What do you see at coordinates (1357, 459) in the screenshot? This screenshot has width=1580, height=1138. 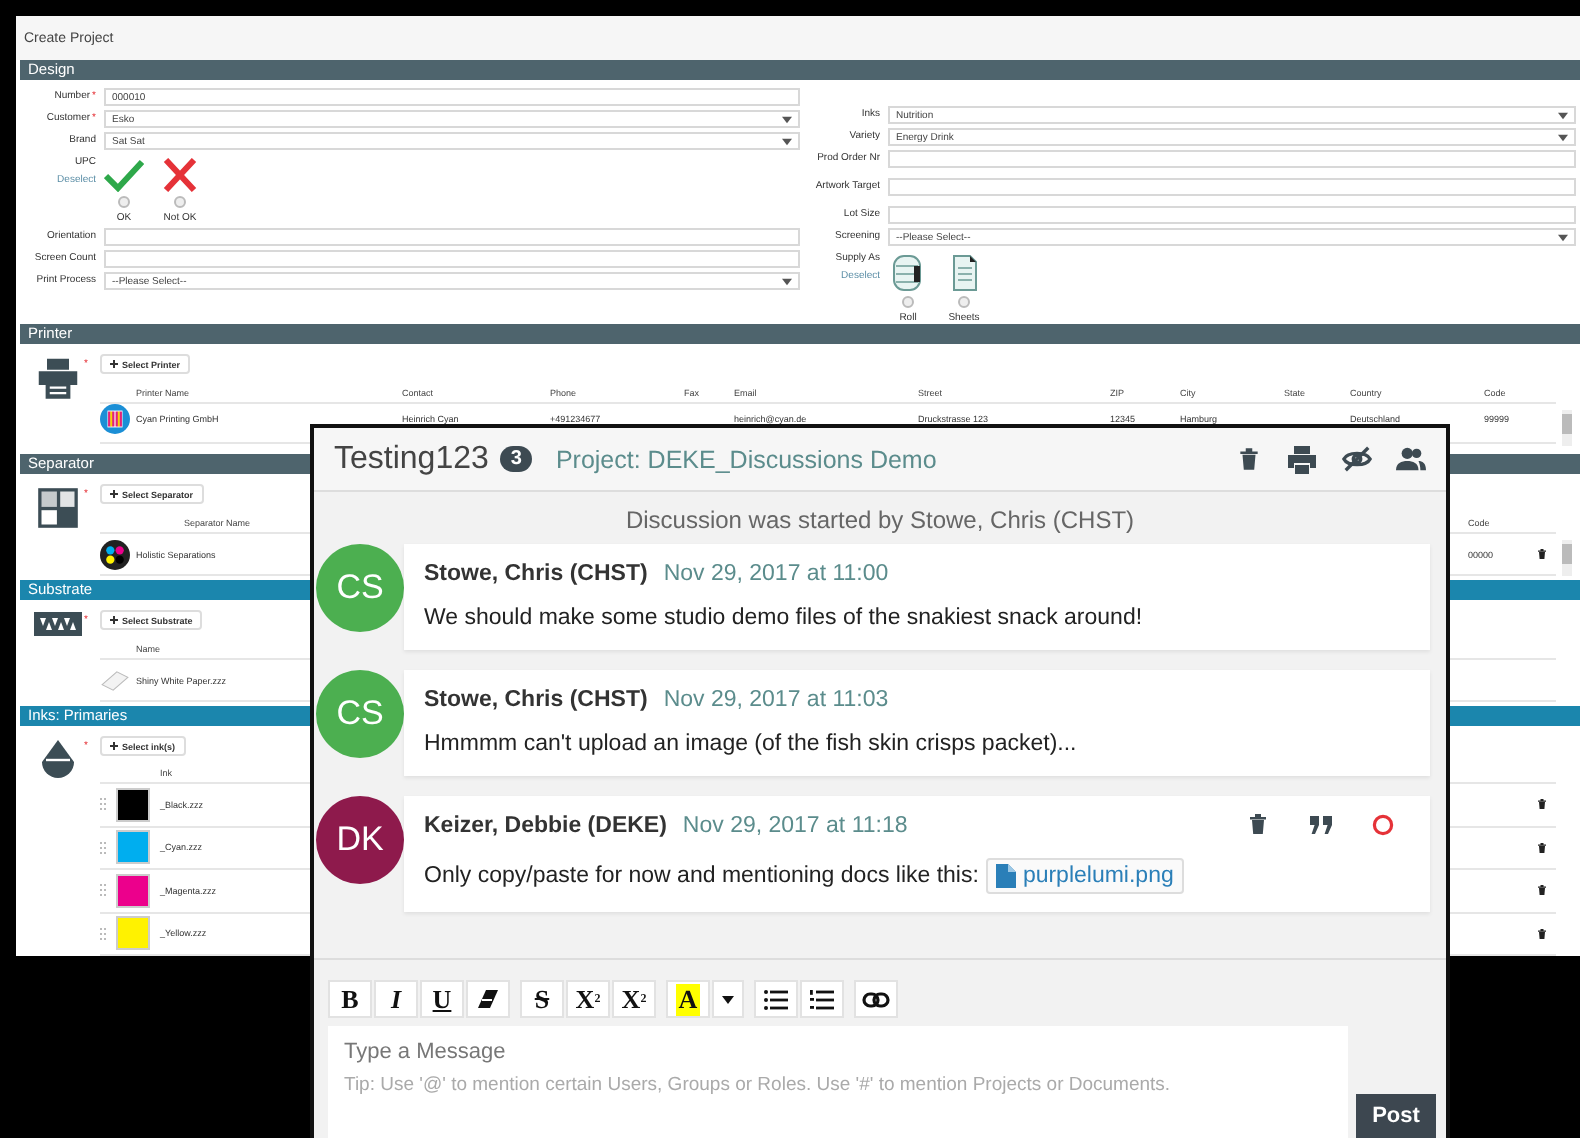 I see `hide-icon` at bounding box center [1357, 459].